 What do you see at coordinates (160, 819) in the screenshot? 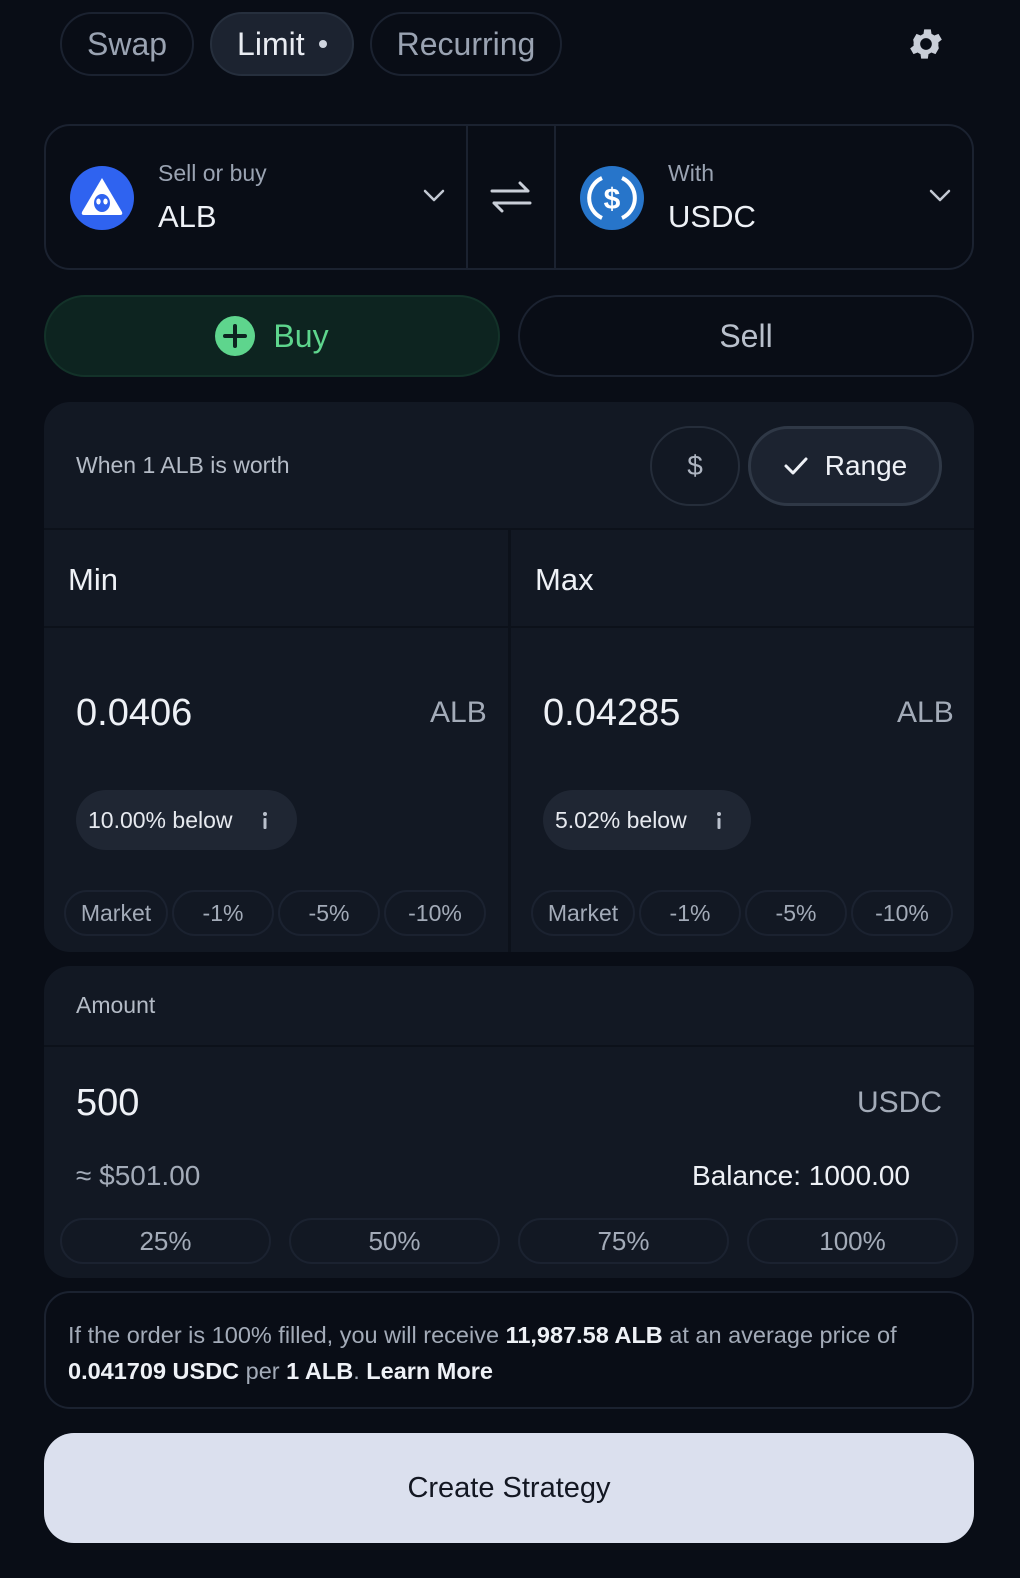
I see `min-pct-text: 10.00% below` at bounding box center [160, 819].